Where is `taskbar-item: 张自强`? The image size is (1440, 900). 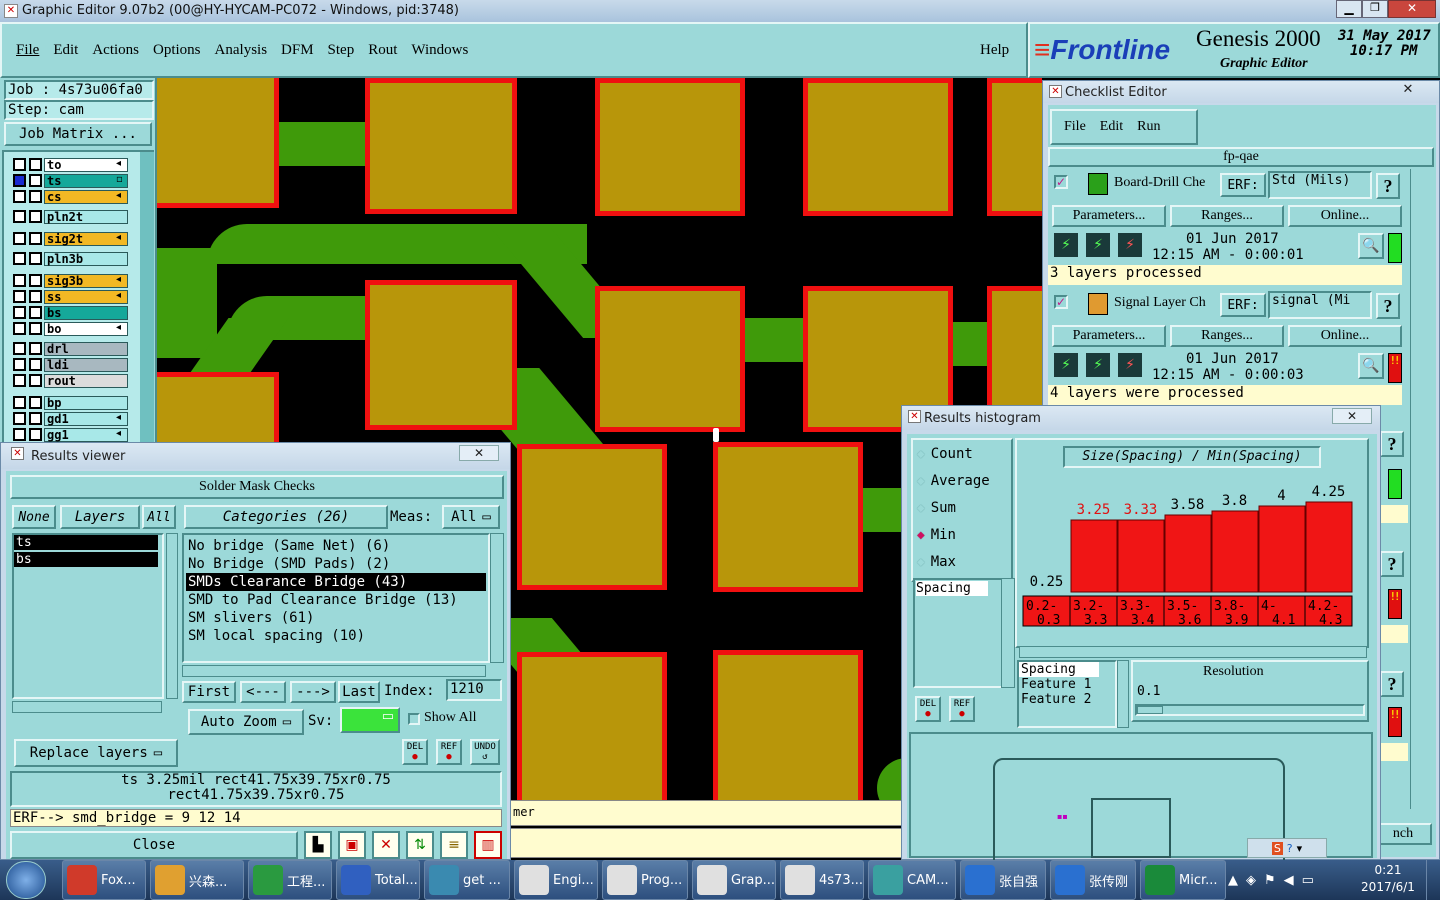
taskbar-item: 张自强 is located at coordinates (1003, 880).